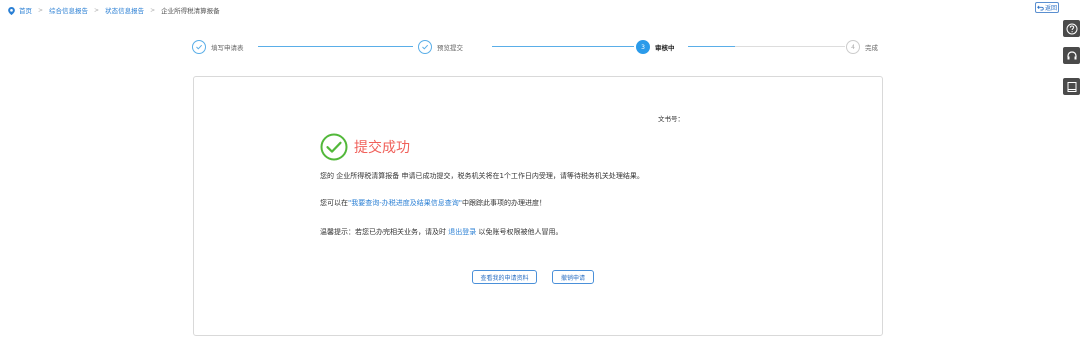  I want to click on back-button: 返回, so click(1047, 7).